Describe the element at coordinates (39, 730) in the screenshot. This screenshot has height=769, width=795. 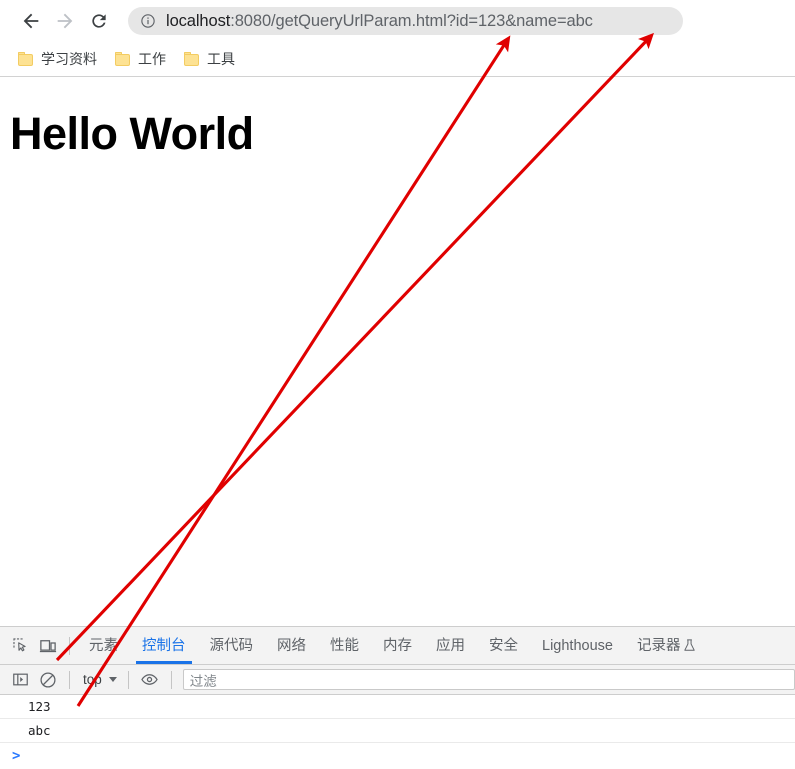
I see `console-message-text: abc` at that location.